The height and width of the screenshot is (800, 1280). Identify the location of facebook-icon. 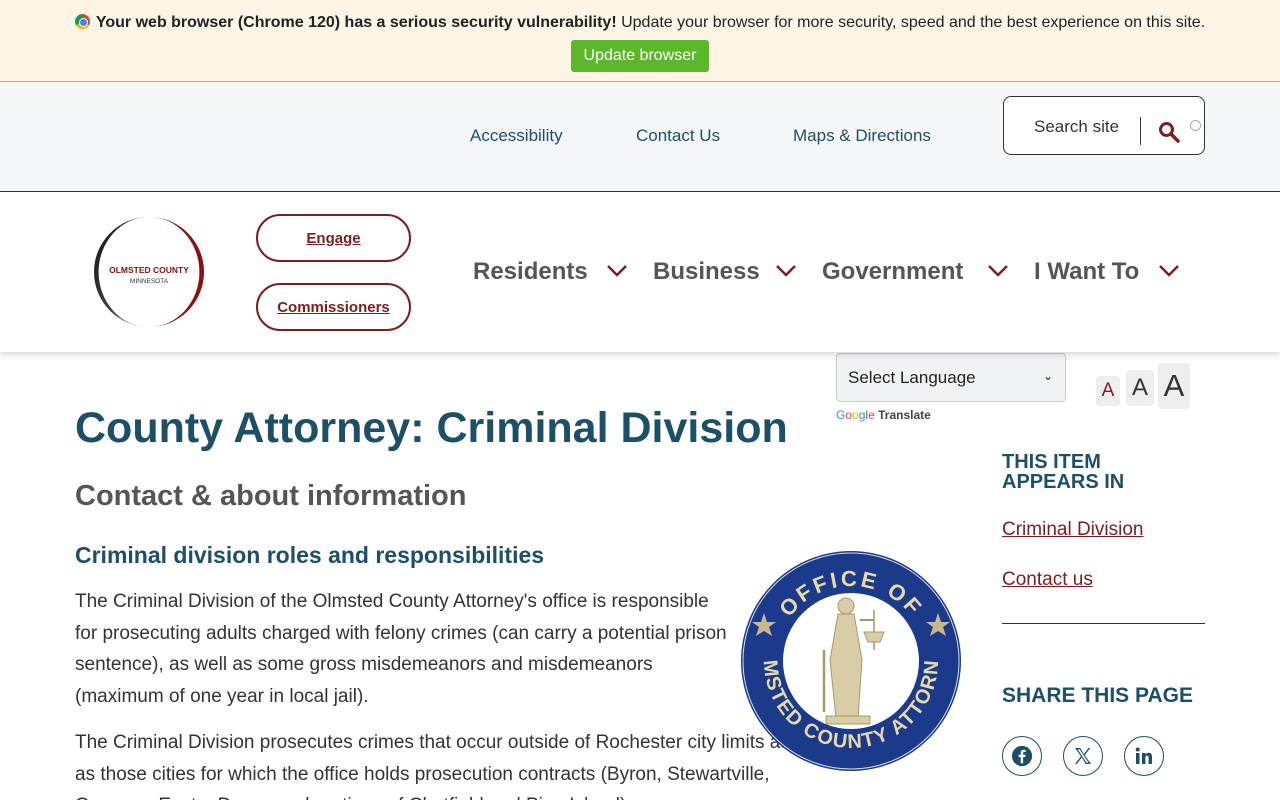
(1022, 756).